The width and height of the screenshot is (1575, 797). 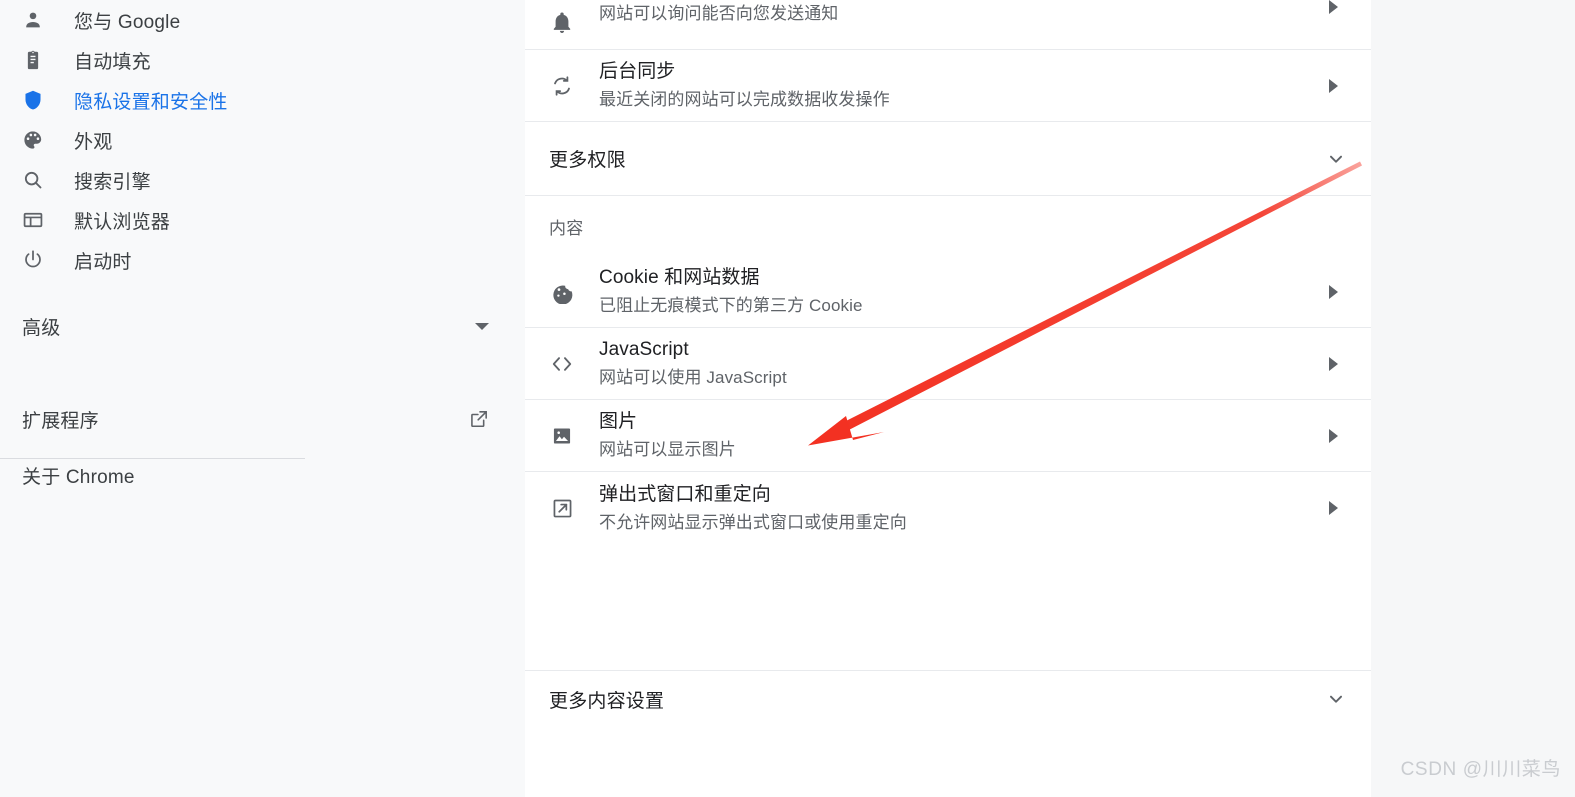 I want to click on table-row-images: 图片 网站可以显示图片, so click(x=948, y=436).